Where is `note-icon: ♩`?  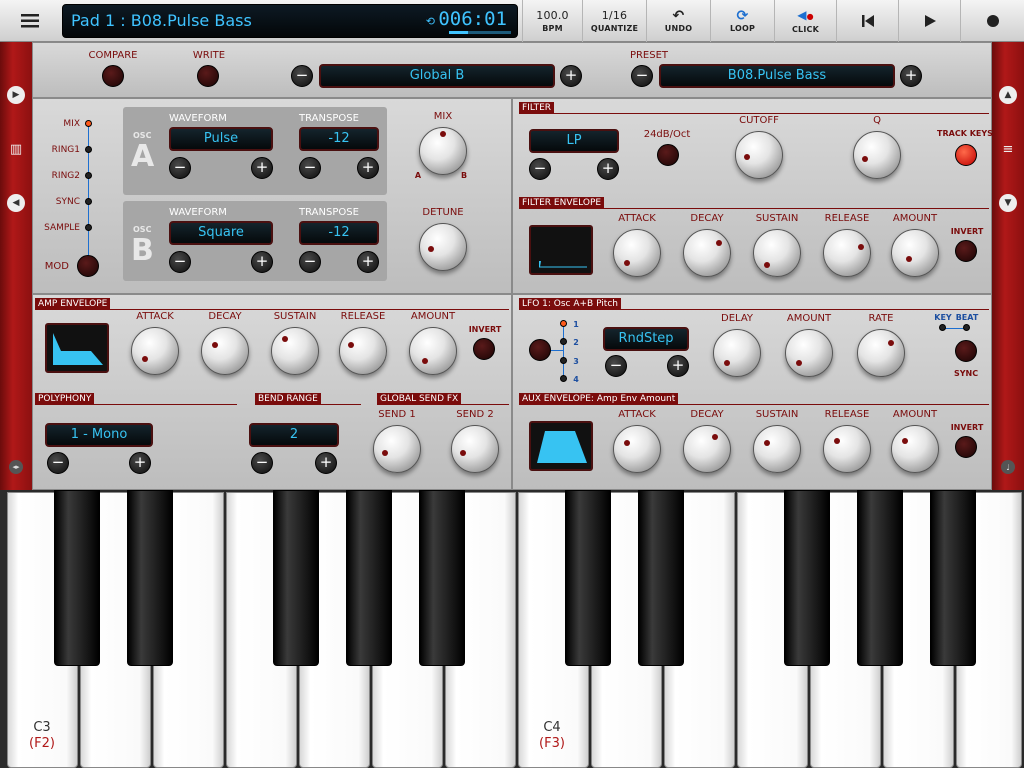
note-icon: ♩ is located at coordinates (1008, 467).